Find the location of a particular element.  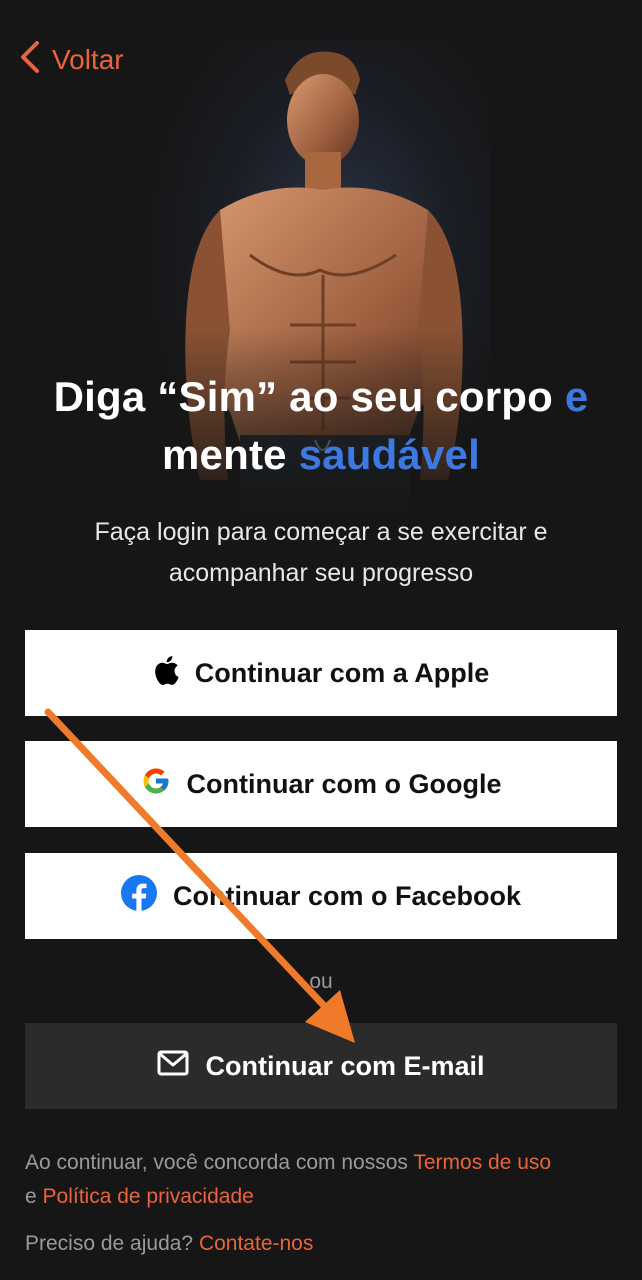

google-icon is located at coordinates (156, 784).